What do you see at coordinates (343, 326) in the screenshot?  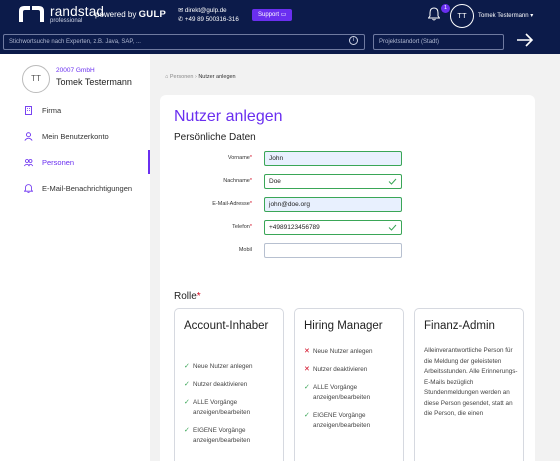 I see `role-title: Hiring Manager` at bounding box center [343, 326].